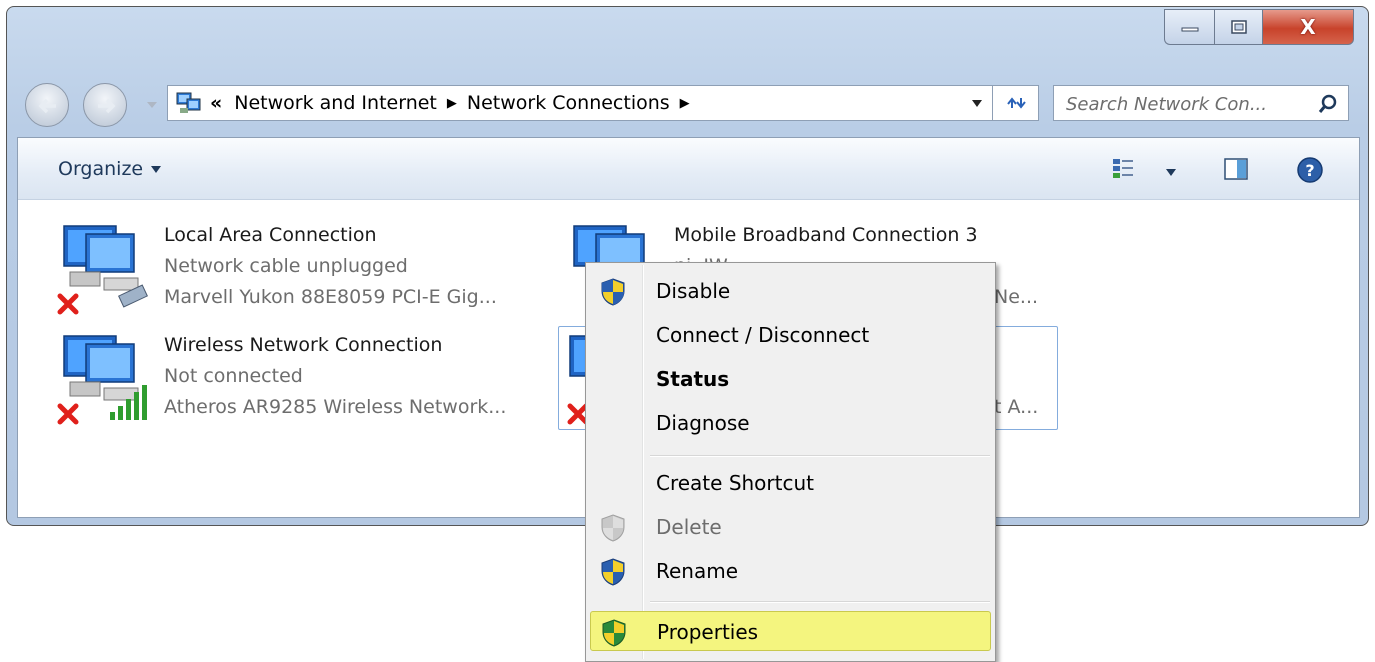 The height and width of the screenshot is (662, 1375). Describe the element at coordinates (688, 169) in the screenshot. I see `command-bar: Organize ?` at that location.